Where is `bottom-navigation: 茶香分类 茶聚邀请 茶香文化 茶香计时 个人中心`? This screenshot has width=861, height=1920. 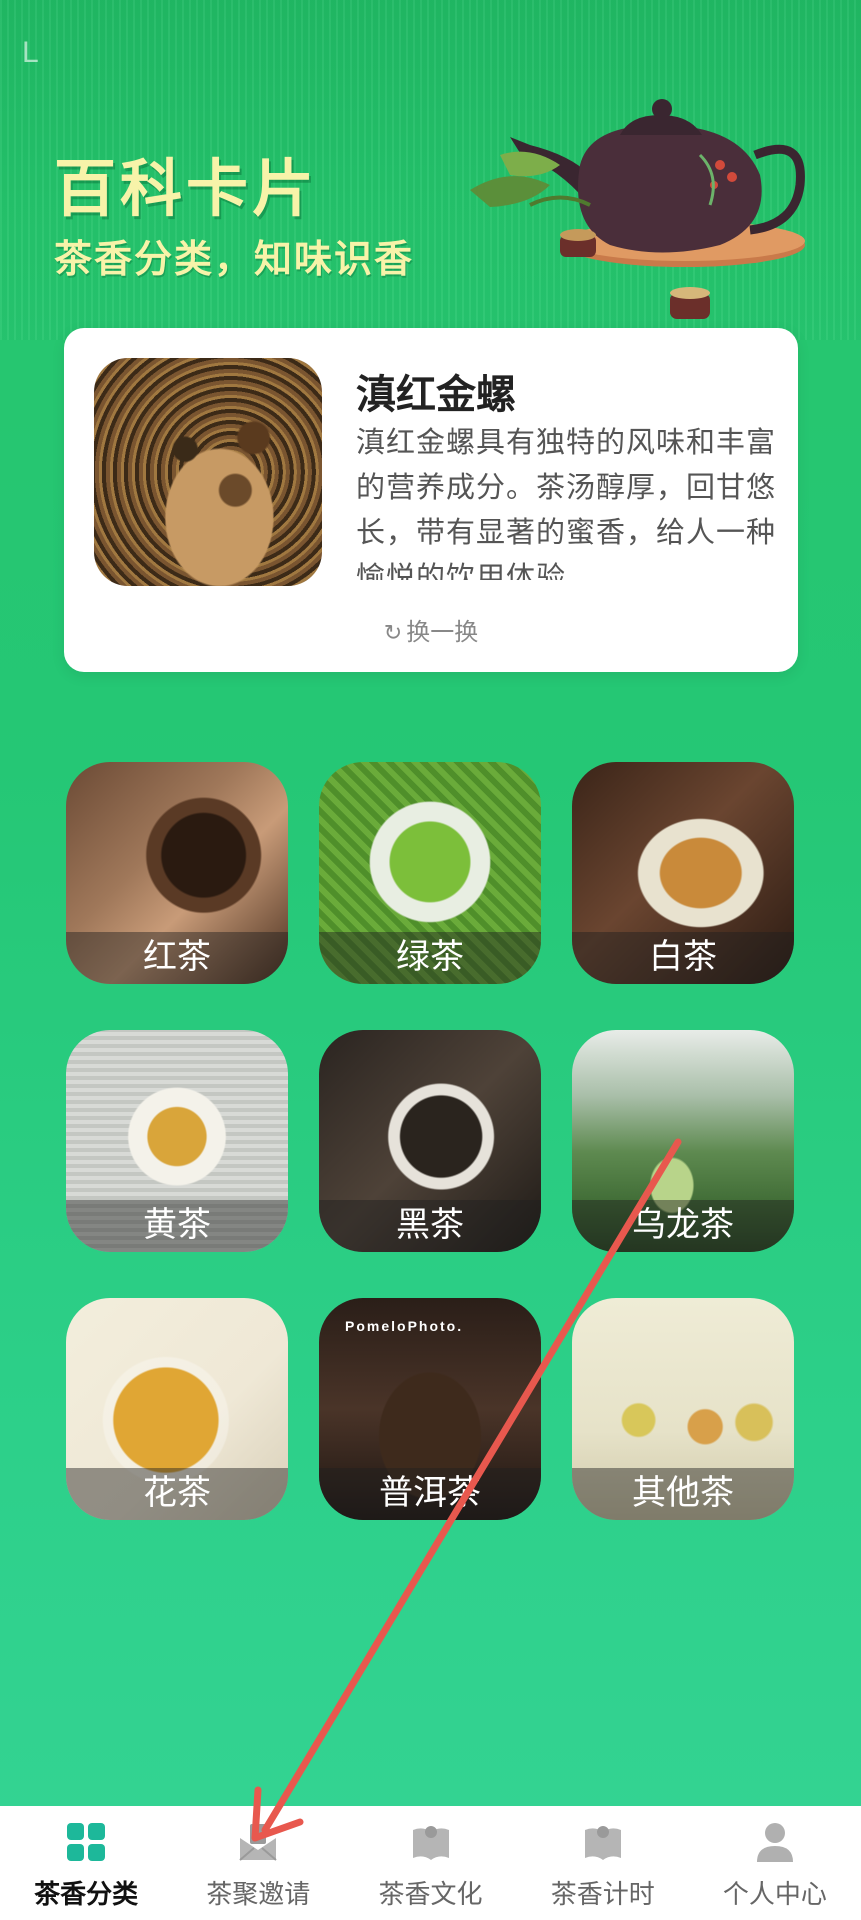 bottom-navigation: 茶香分类 茶聚邀请 茶香文化 茶香计时 个人中心 is located at coordinates (430, 1863).